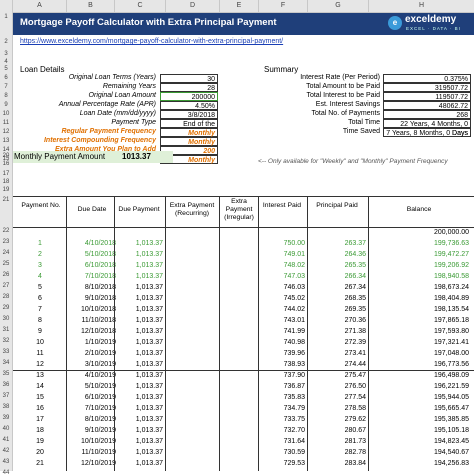  Describe the element at coordinates (6, 451) in the screenshot. I see `row-number: 42` at that location.